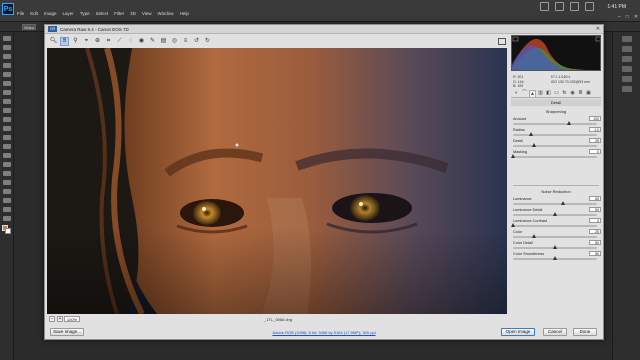 The width and height of the screenshot is (640, 360). Describe the element at coordinates (7, 164) in the screenshot. I see `pen-tool-icon` at that location.